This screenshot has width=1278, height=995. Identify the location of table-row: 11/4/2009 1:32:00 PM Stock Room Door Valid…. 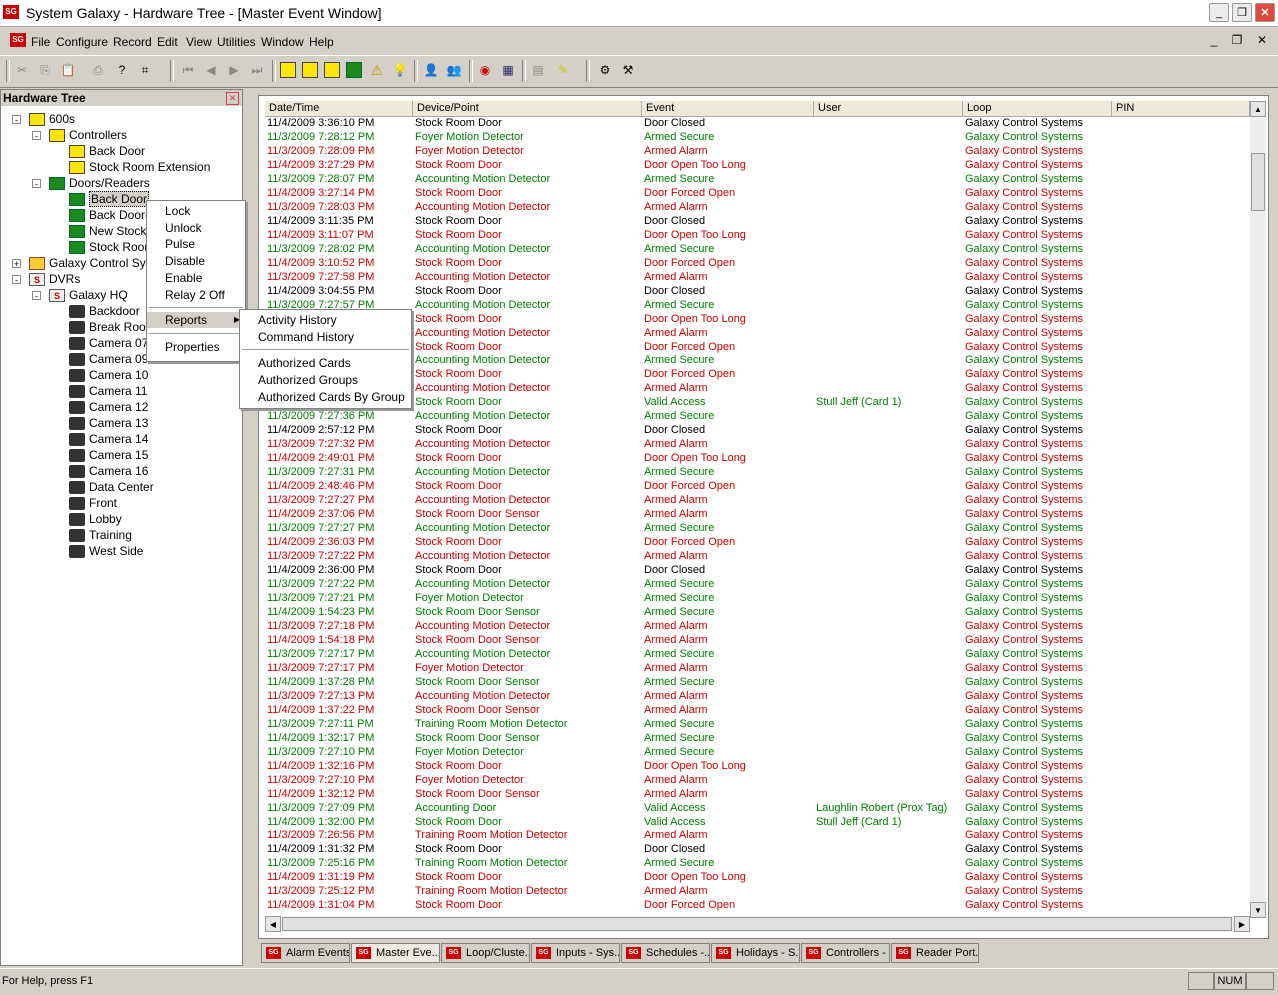
(757, 823).